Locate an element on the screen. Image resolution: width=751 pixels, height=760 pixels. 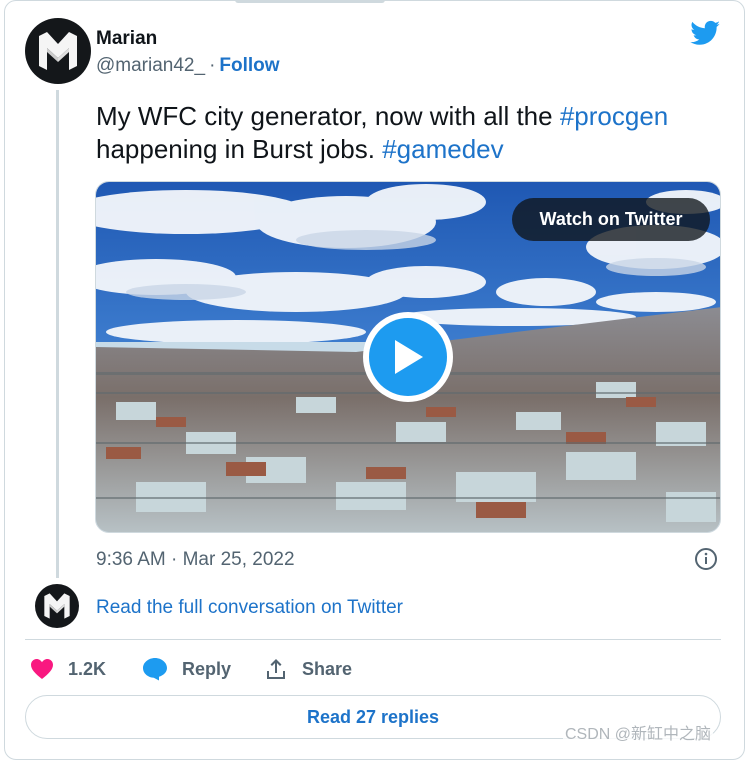
author-handle-row: @marian42_ · Follow is located at coordinates (188, 66).